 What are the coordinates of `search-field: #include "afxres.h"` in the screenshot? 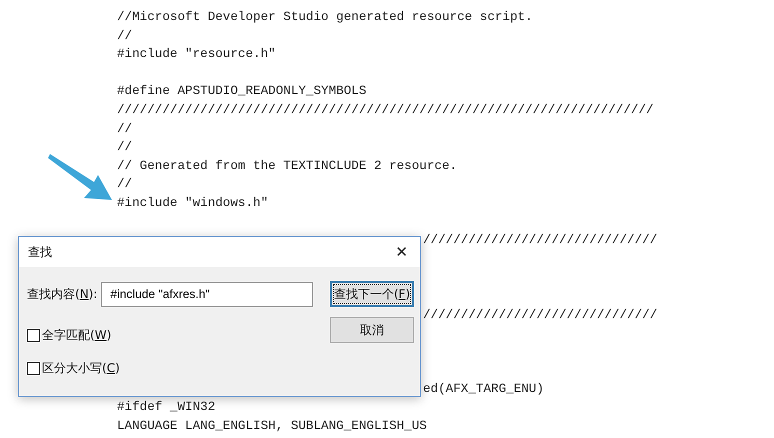 It's located at (207, 294).